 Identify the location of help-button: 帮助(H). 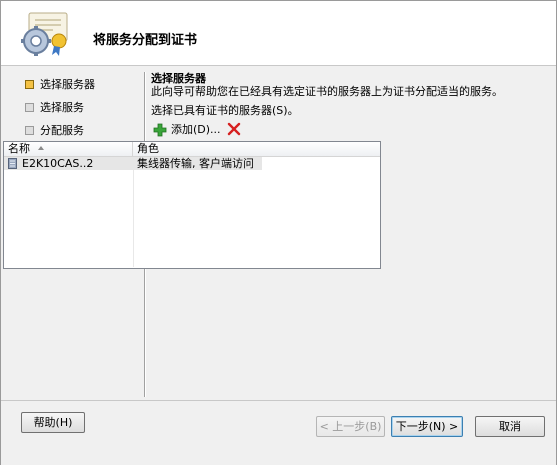
(53, 422).